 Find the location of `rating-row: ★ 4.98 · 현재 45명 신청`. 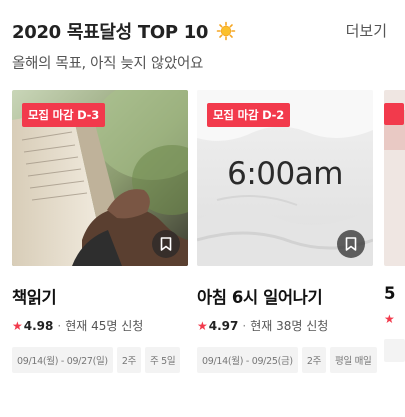

rating-row: ★ 4.98 · 현재 45명 신청 is located at coordinates (100, 325).